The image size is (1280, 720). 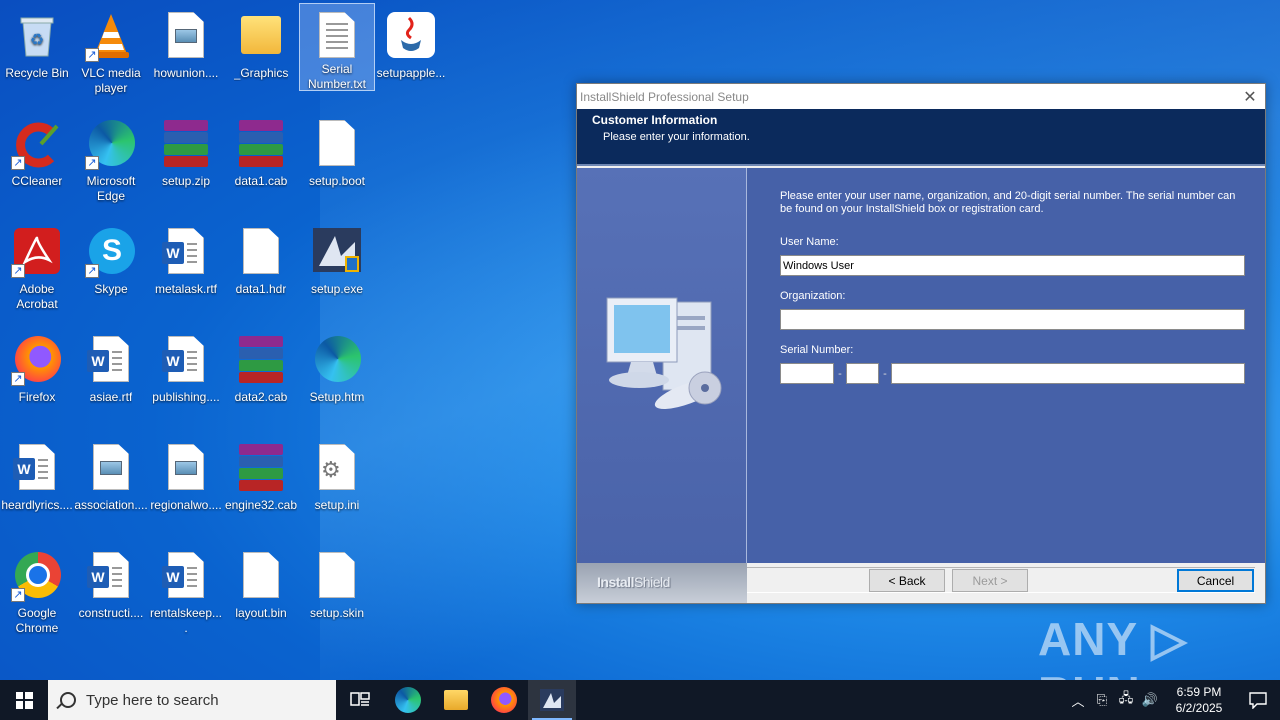 What do you see at coordinates (111, 397) in the screenshot?
I see `desktop-icon-label: asiae.rtf` at bounding box center [111, 397].